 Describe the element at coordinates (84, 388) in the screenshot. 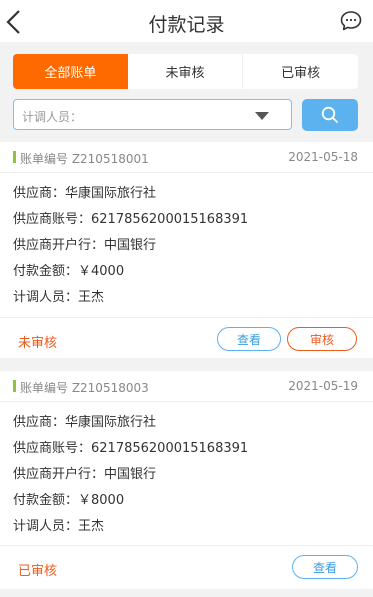

I see `bill-number: 账单编号 Z210518003` at that location.